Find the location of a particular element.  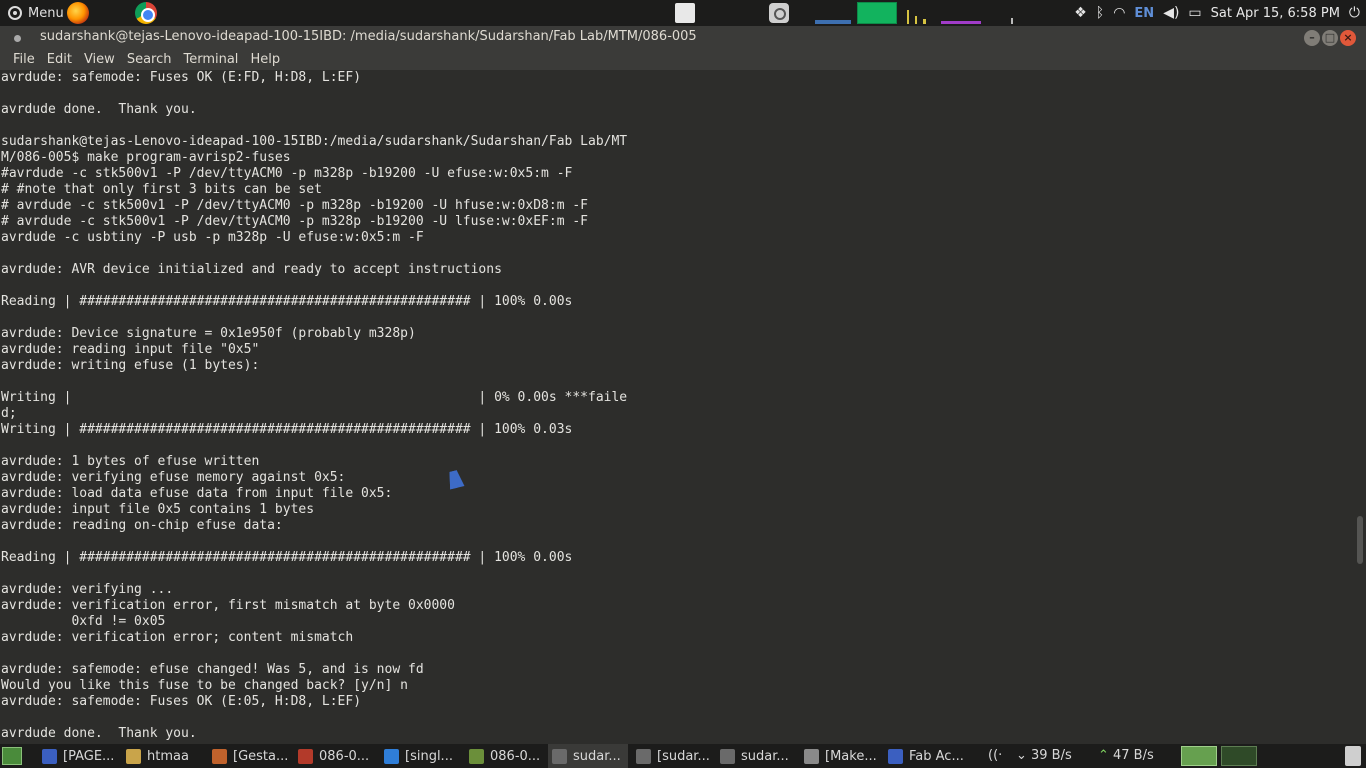

terminal-line: d; is located at coordinates (9, 413).